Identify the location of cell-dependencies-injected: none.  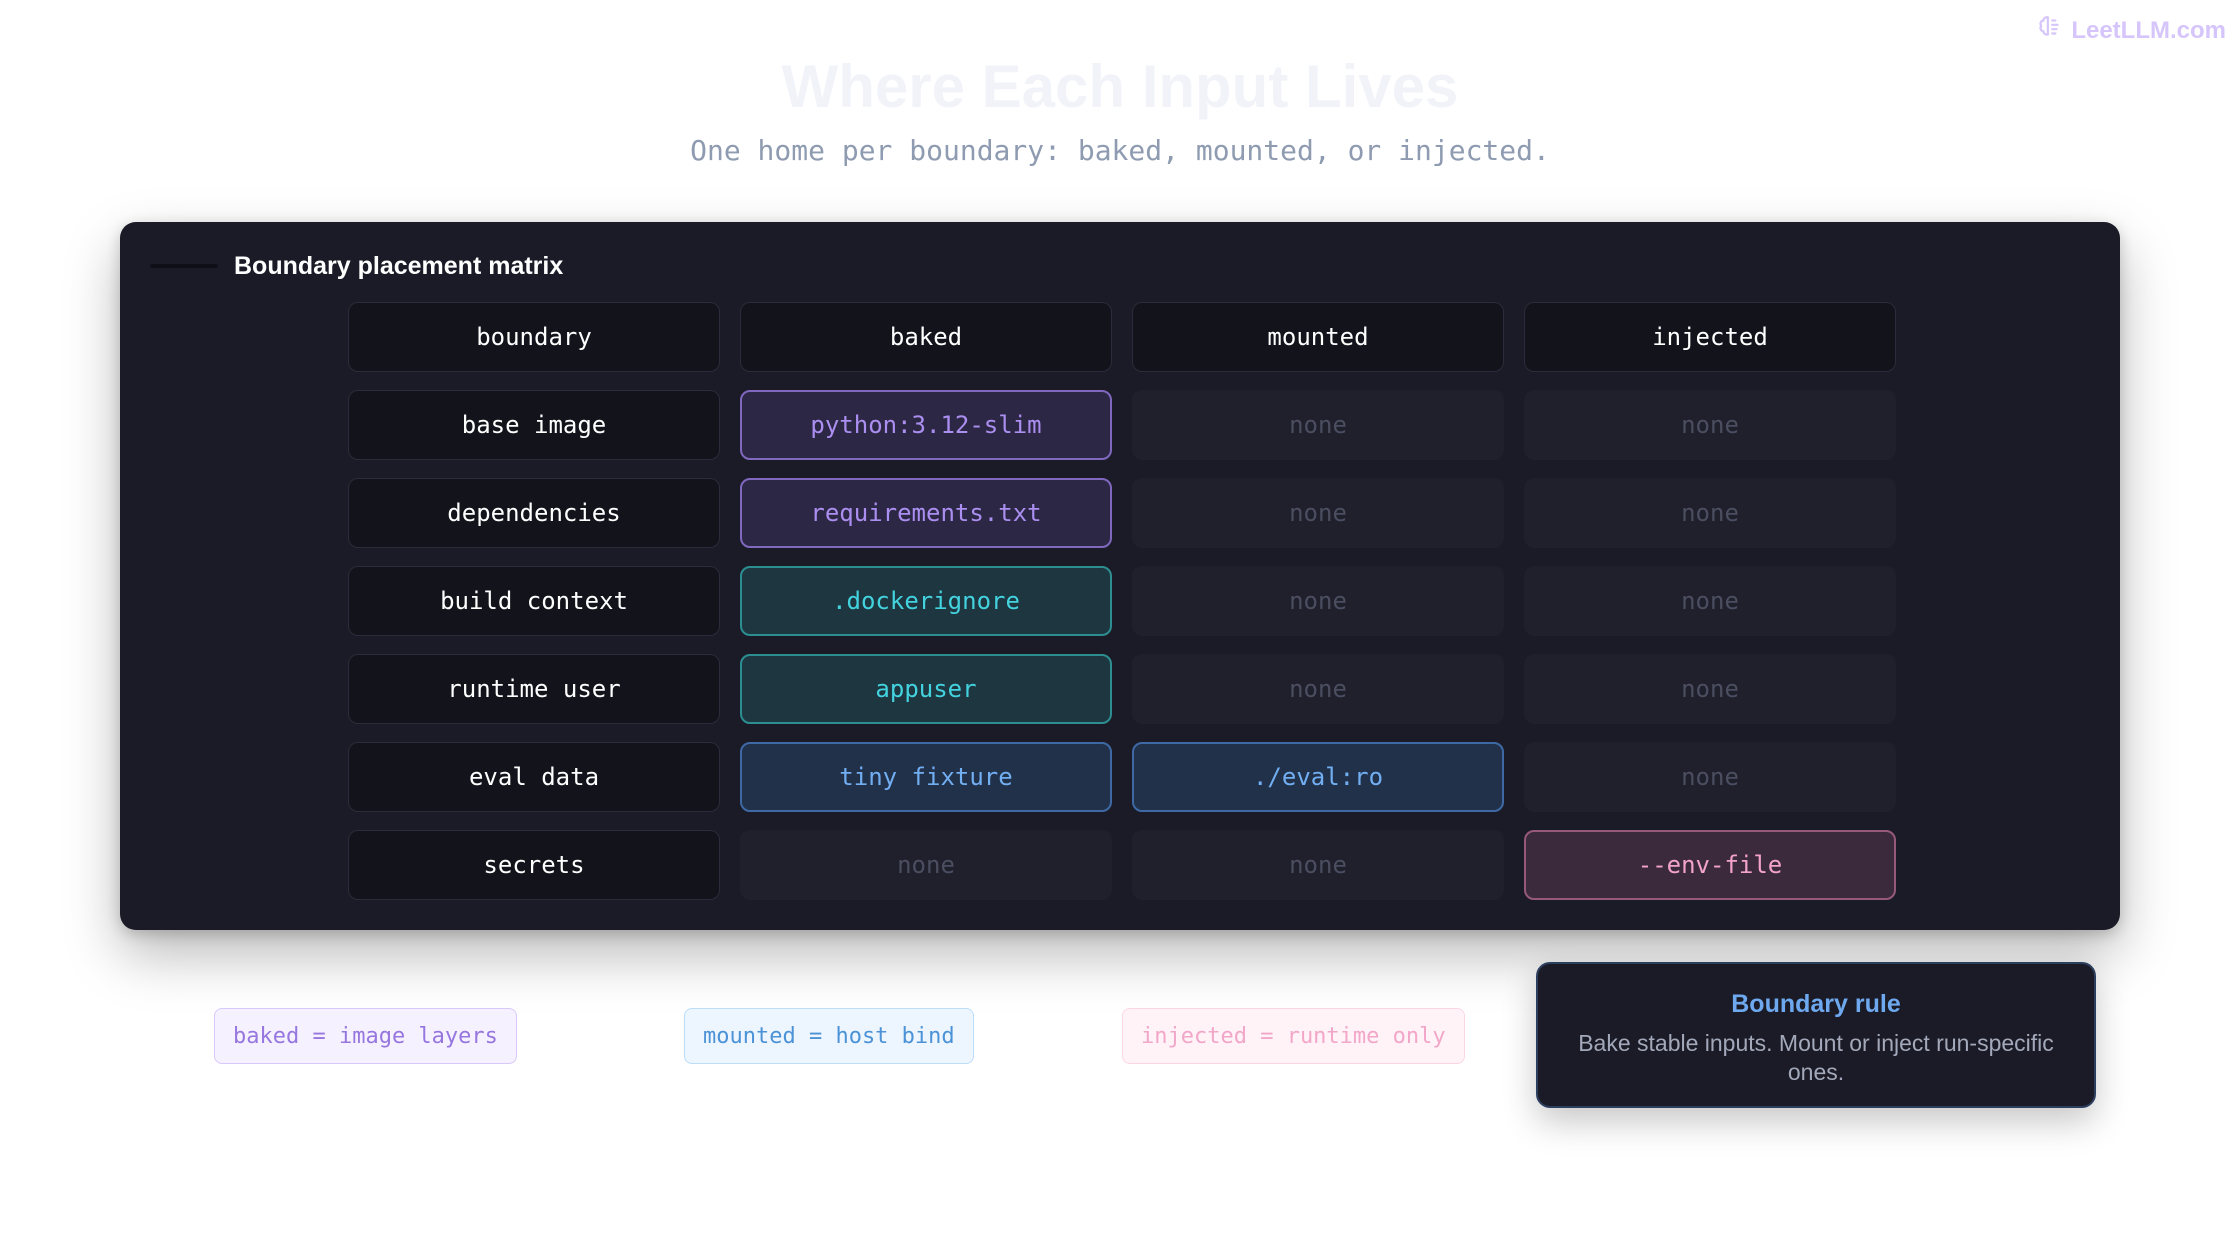
(1710, 513).